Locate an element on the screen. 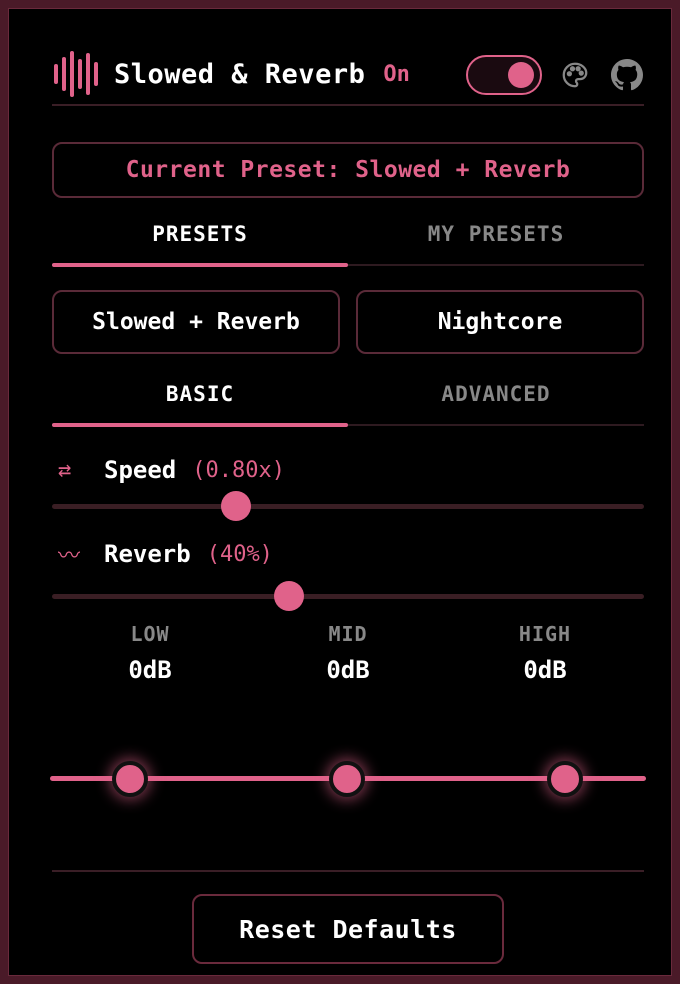 Image resolution: width=680 pixels, height=984 pixels. eq-low: LOW 0dB is located at coordinates (150, 653).